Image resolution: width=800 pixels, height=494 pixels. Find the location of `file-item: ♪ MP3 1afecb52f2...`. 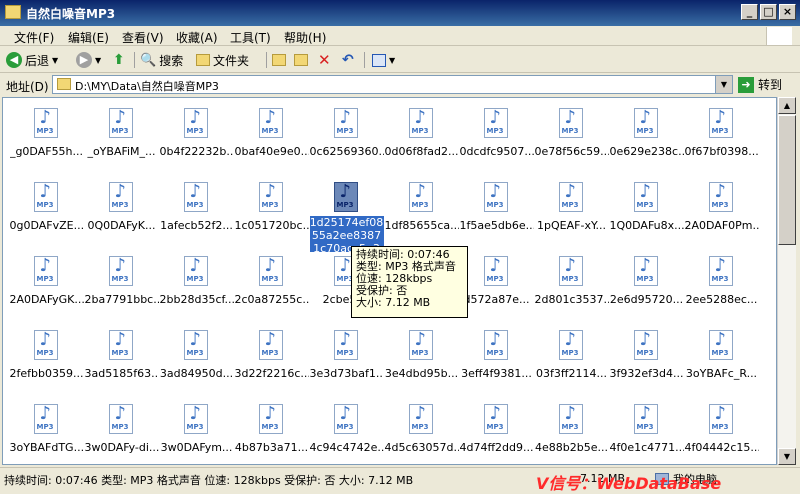

file-item: ♪ MP3 1afecb52f2... is located at coordinates (196, 215).